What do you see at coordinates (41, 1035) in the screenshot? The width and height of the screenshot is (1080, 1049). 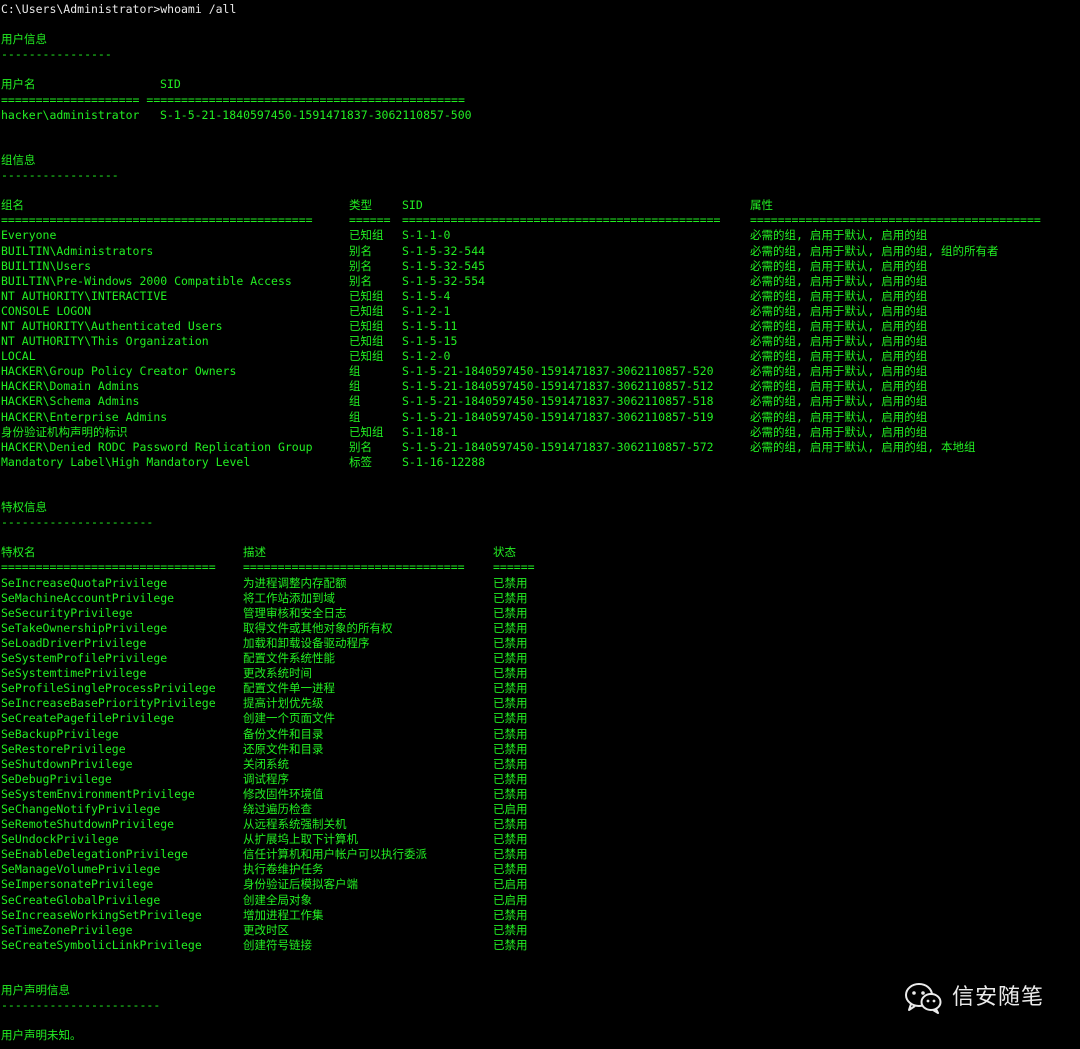 I see `claims-info-message: 用户声明未知。` at bounding box center [41, 1035].